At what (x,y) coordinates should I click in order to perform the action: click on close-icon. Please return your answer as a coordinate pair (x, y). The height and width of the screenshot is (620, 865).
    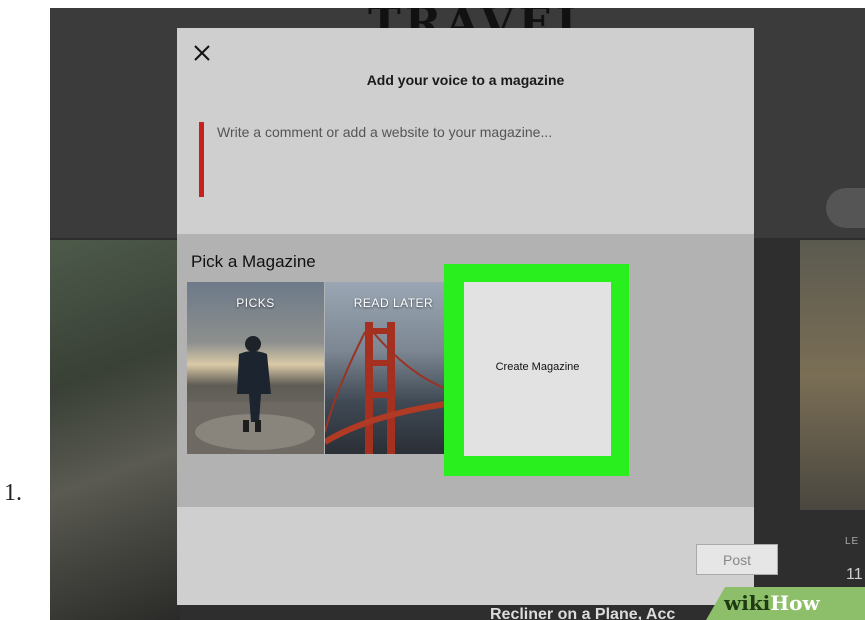
    Looking at the image, I should click on (202, 53).